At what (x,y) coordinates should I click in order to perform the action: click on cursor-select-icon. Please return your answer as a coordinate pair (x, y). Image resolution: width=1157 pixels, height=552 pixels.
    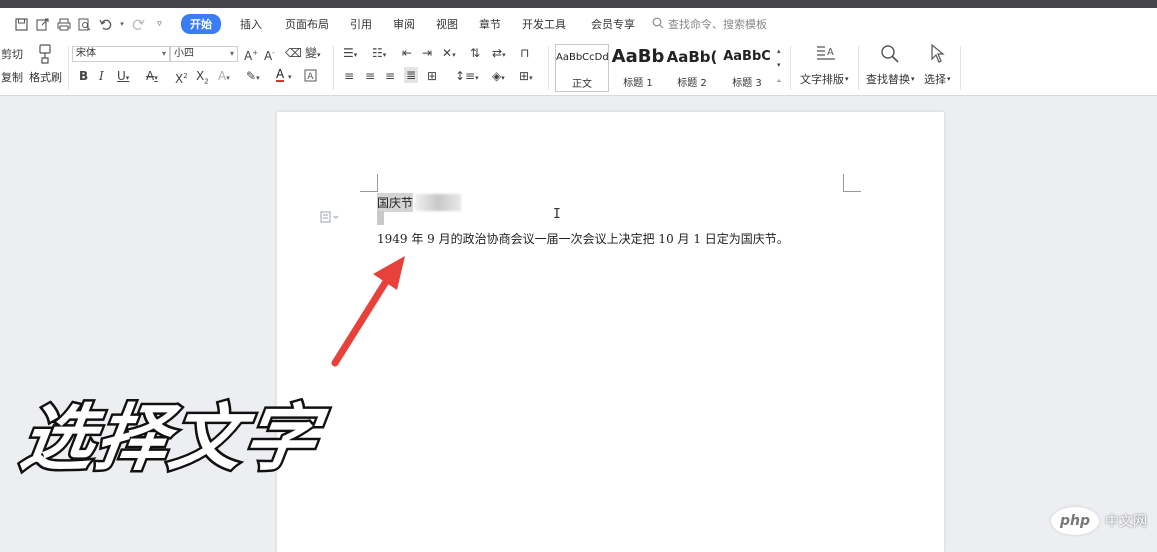
    Looking at the image, I should click on (938, 55).